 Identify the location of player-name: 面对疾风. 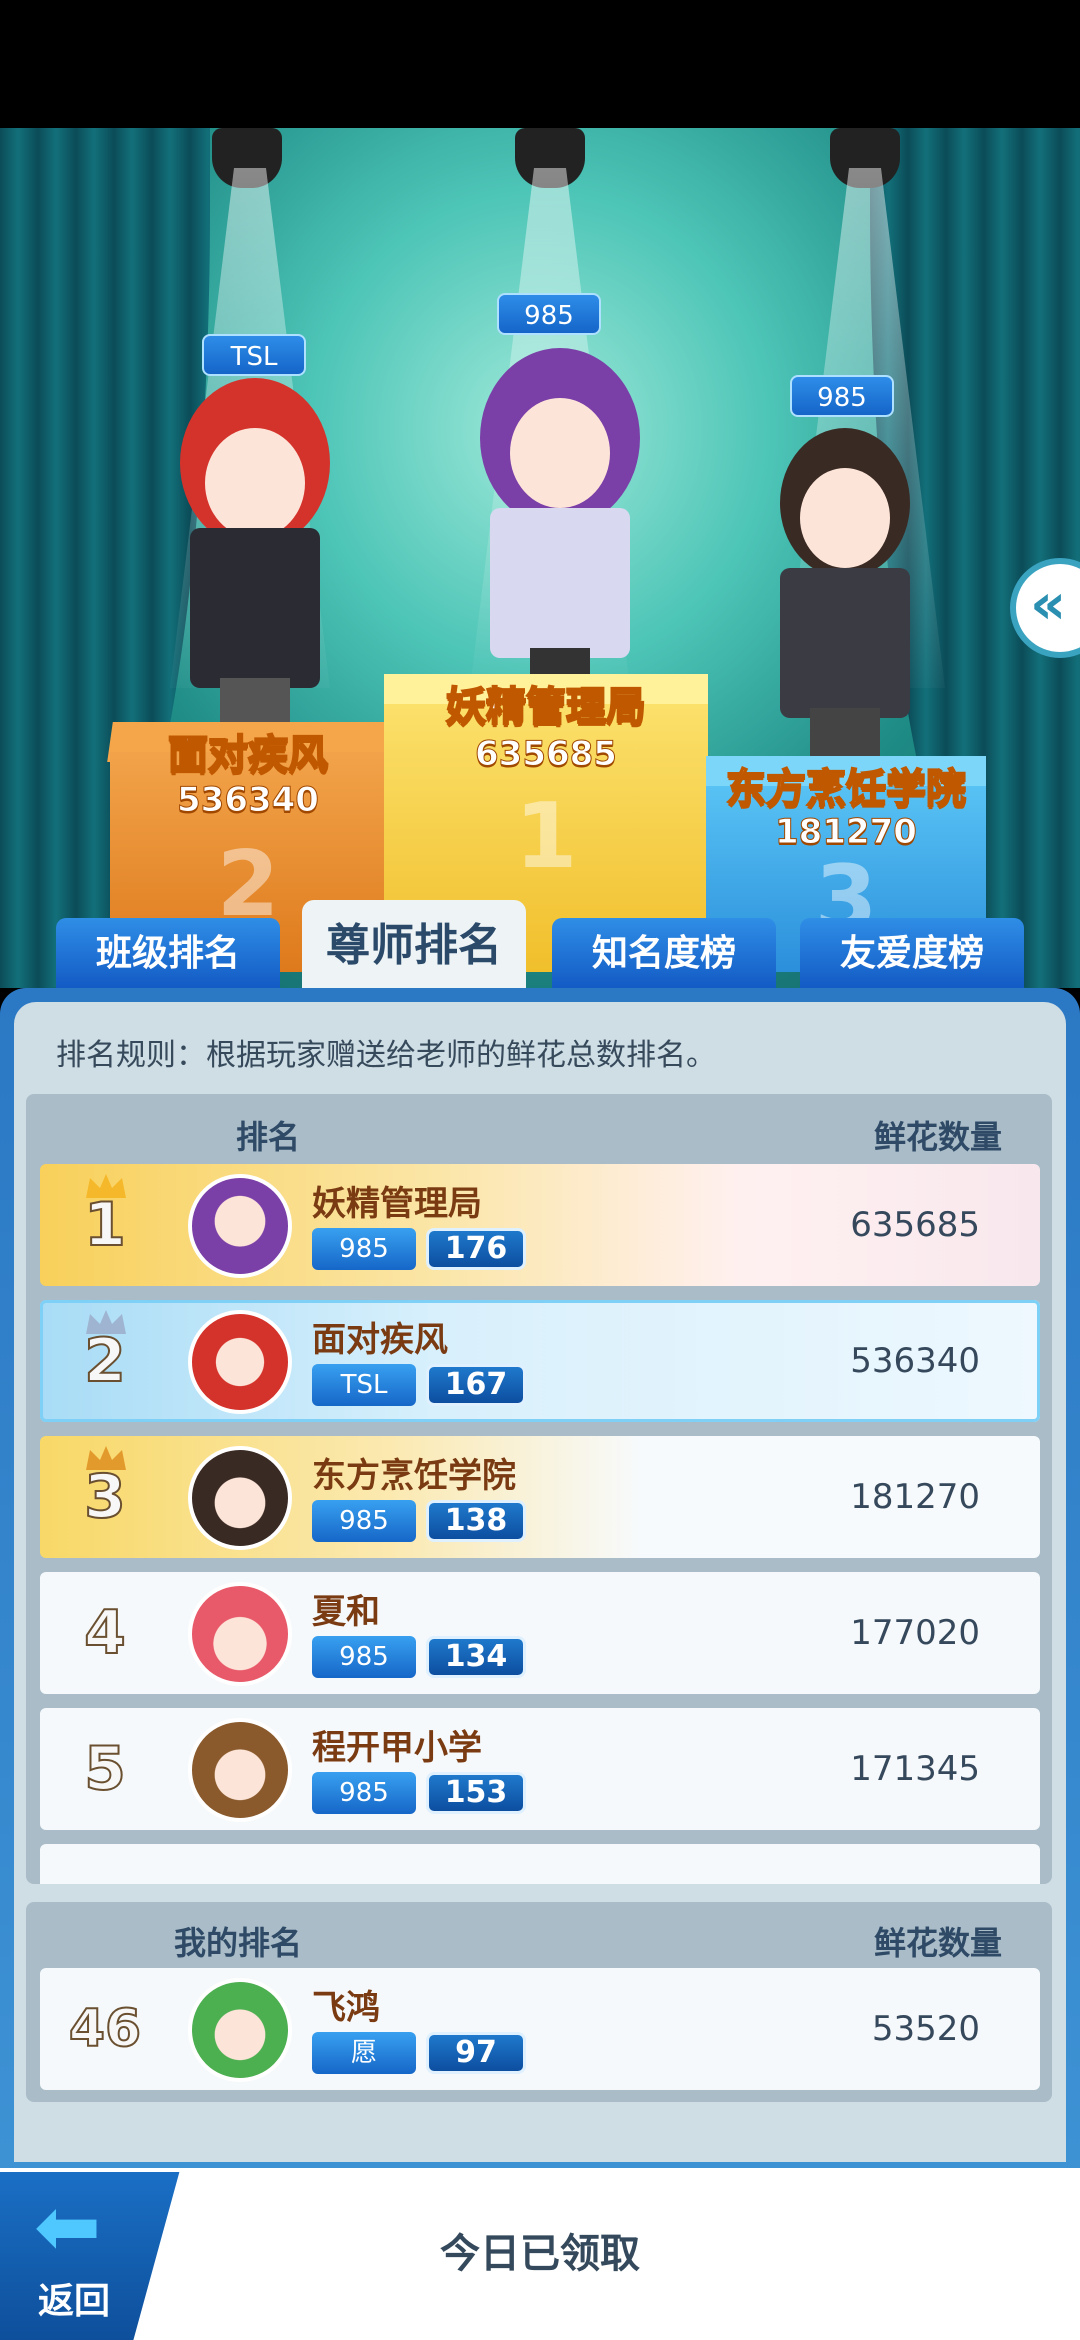
(380, 1340).